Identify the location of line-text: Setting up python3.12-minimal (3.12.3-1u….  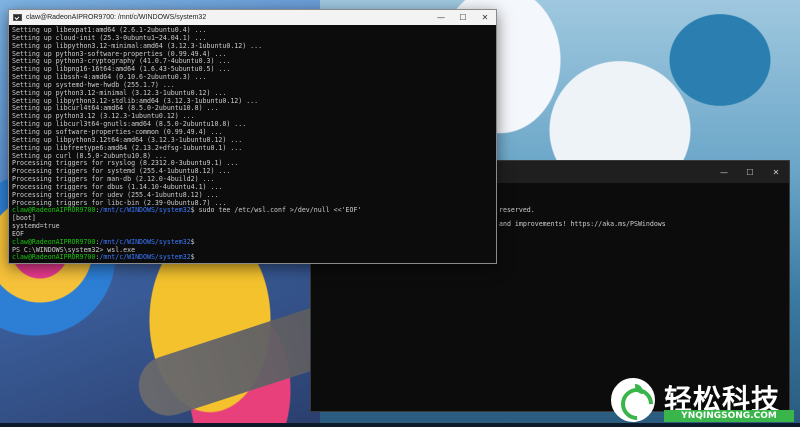
(119, 92).